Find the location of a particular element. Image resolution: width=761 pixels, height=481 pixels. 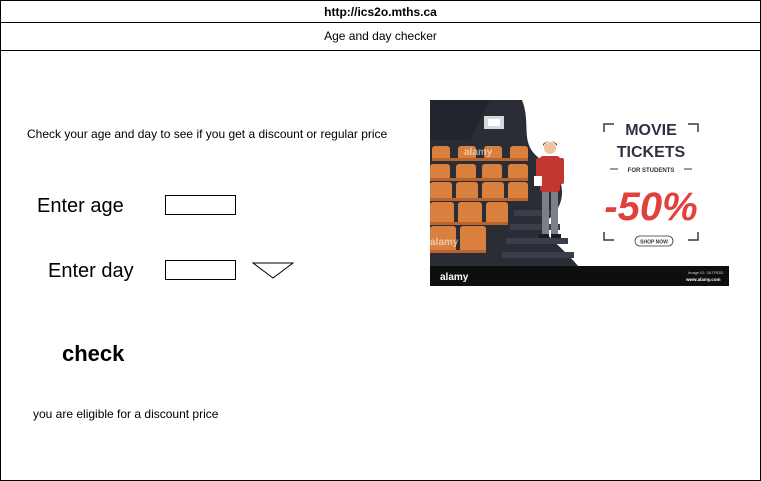

day-input is located at coordinates (200, 270).